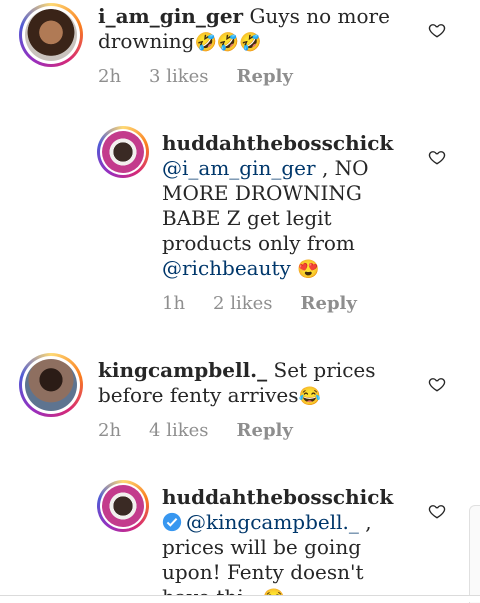  I want to click on like-count: 2 likes, so click(242, 303).